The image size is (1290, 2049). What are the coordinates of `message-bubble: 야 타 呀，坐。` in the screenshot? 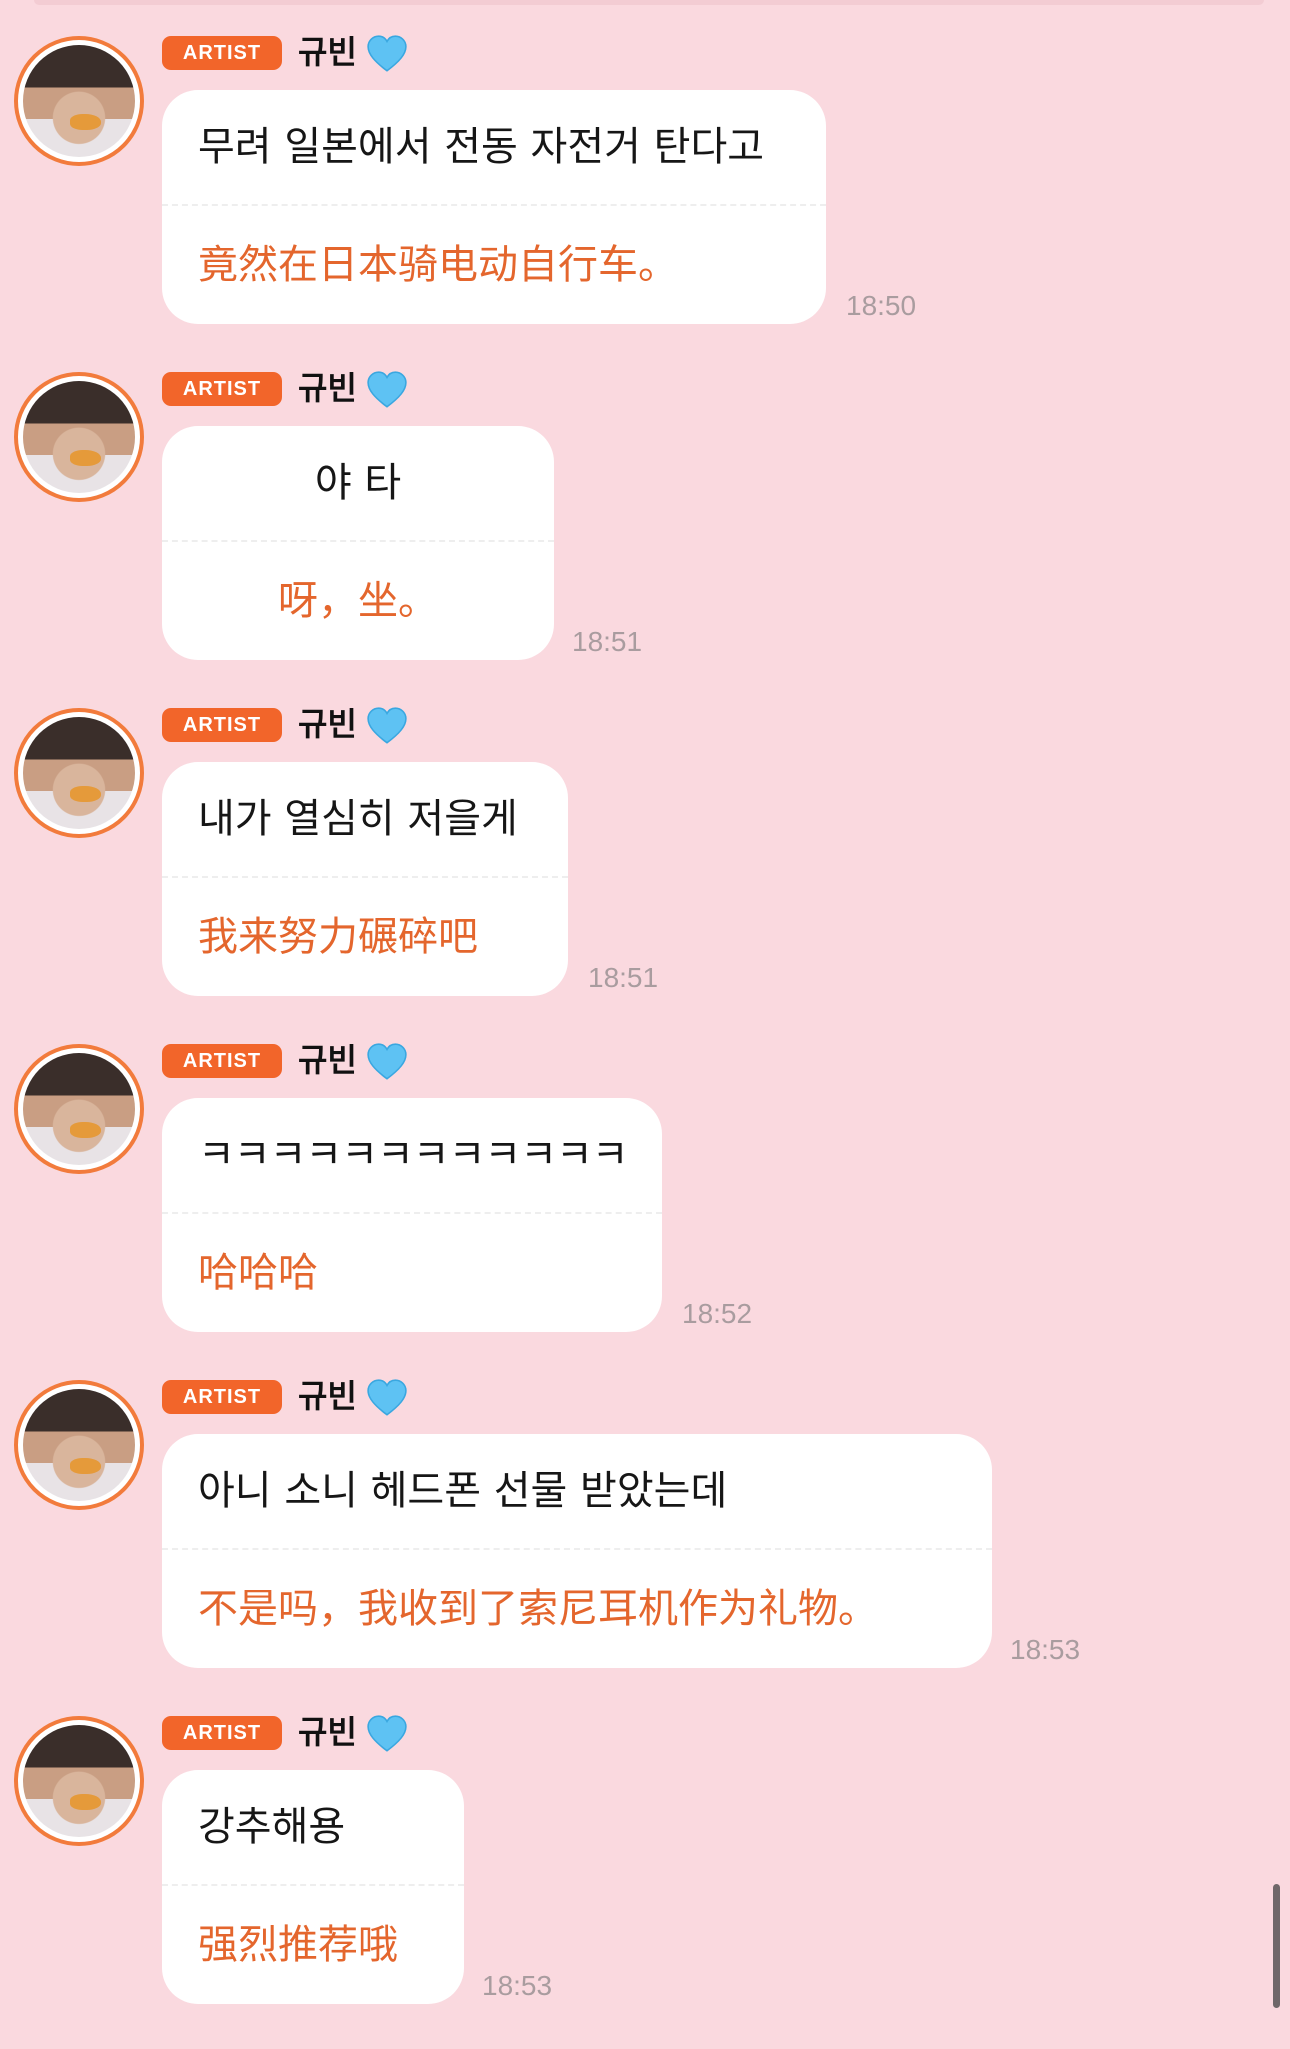 It's located at (358, 543).